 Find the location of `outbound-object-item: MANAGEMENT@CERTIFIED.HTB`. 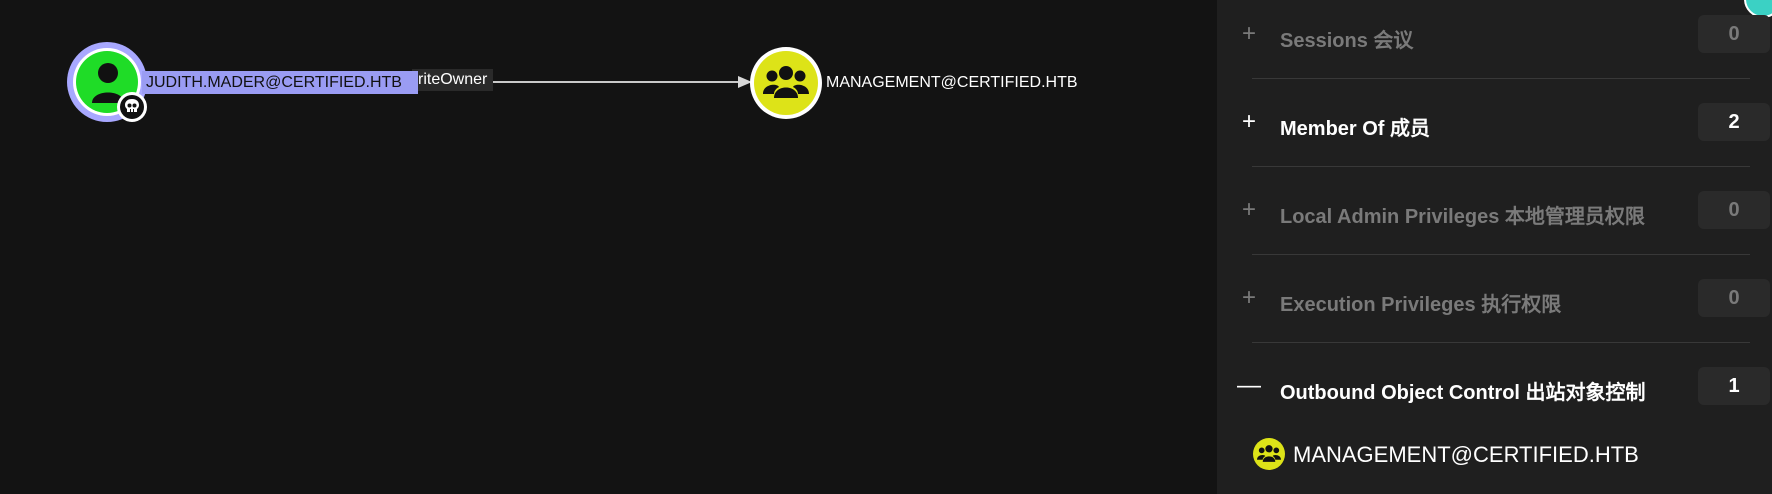

outbound-object-item: MANAGEMENT@CERTIFIED.HTB is located at coordinates (1503, 455).